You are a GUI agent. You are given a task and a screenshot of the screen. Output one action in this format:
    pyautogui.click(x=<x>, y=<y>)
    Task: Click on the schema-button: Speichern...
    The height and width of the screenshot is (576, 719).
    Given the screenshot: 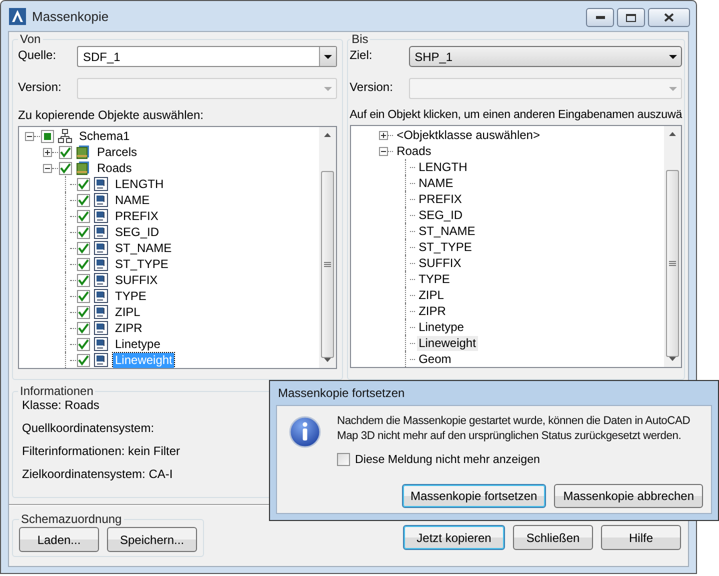 What is the action you would take?
    pyautogui.click(x=152, y=539)
    